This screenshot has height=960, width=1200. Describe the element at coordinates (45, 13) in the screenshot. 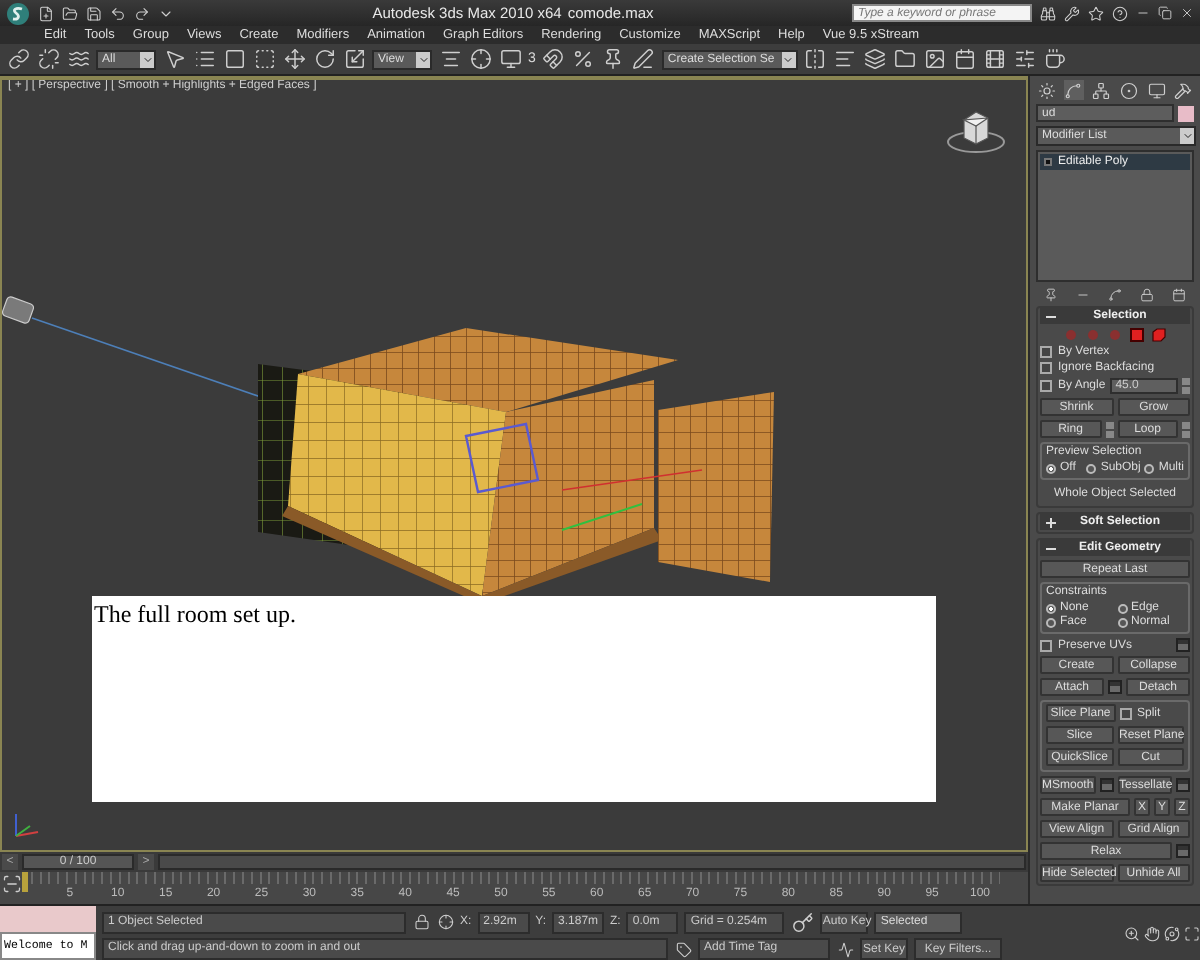

I see `new-file-icon` at that location.